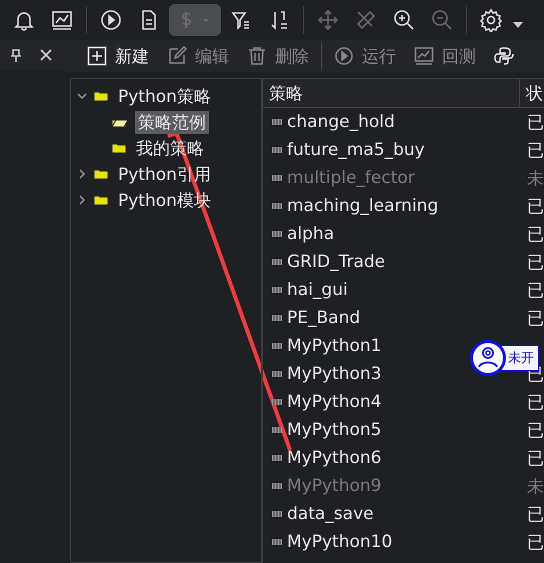 This screenshot has height=563, width=544. What do you see at coordinates (341, 122) in the screenshot?
I see `table-cell: change_hold` at bounding box center [341, 122].